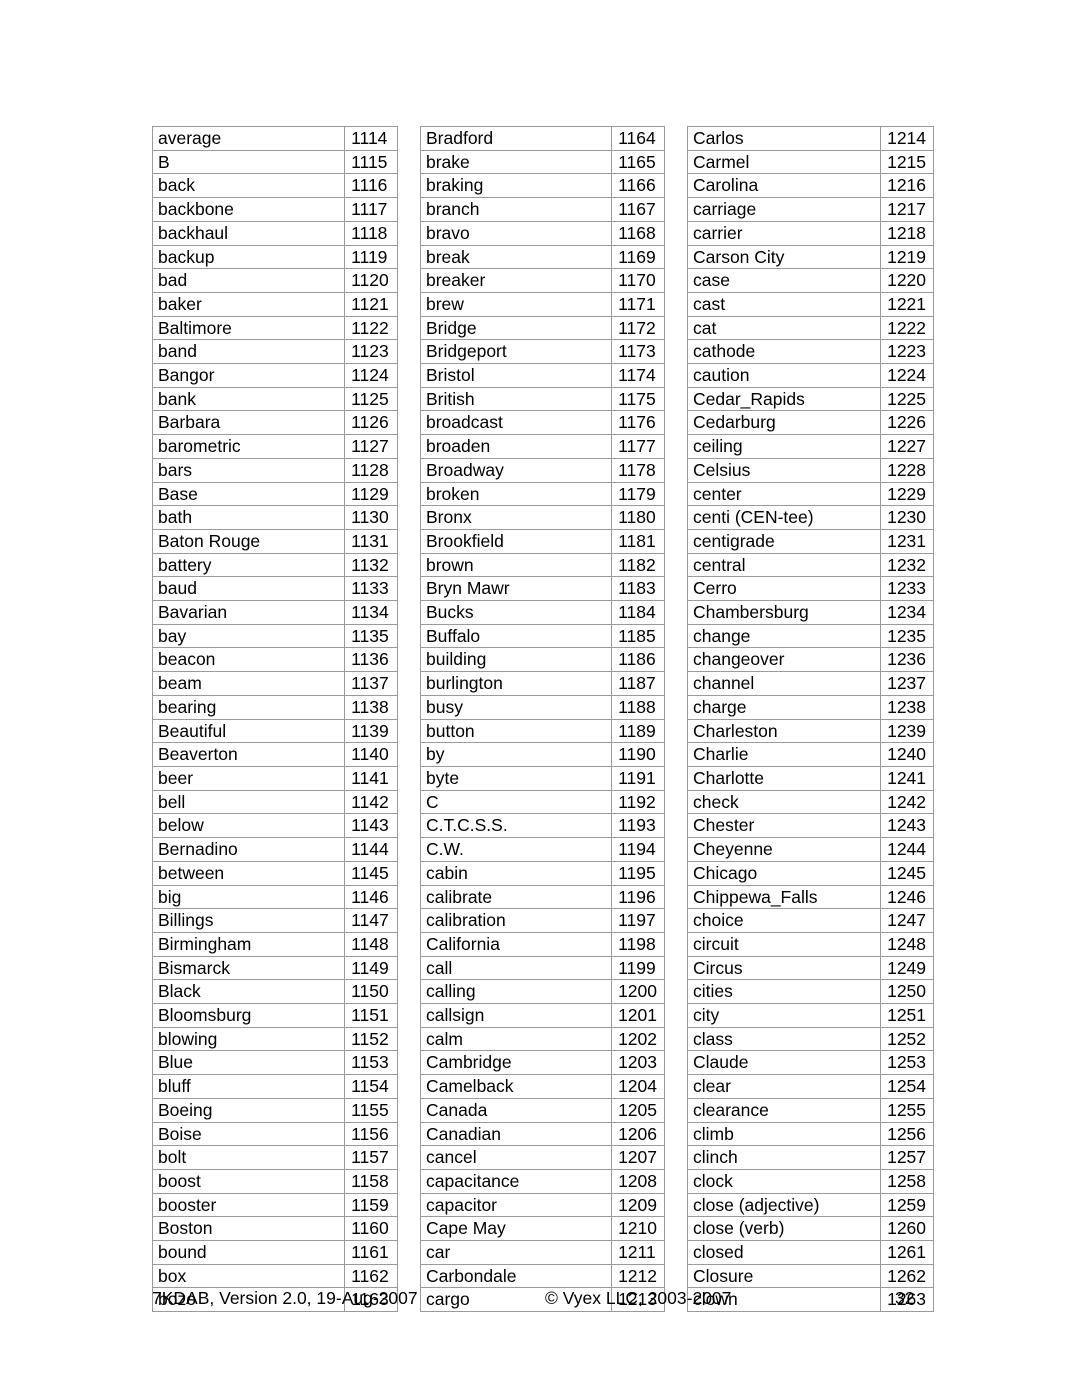  Describe the element at coordinates (371, 660) in the screenshot. I see `glossary-code: 1136` at that location.